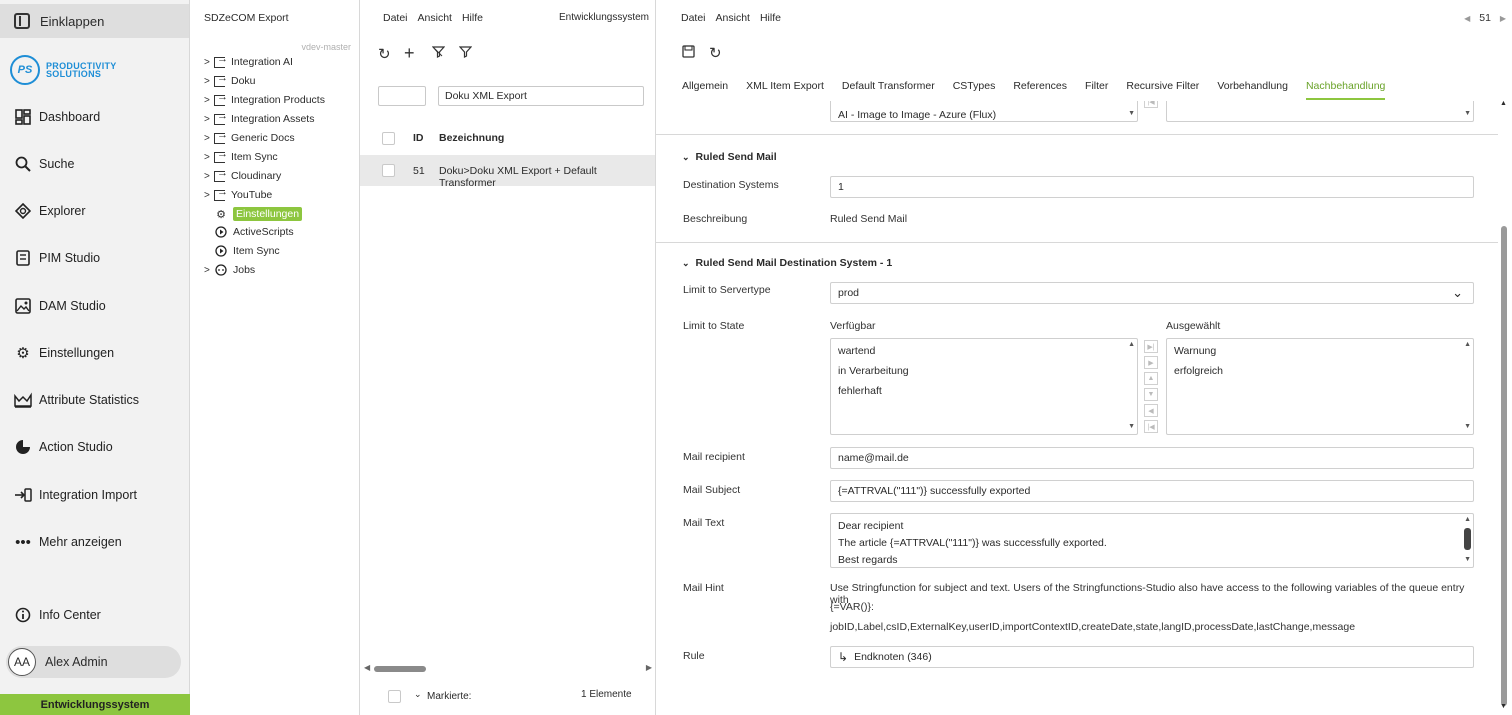 The height and width of the screenshot is (715, 1512). What do you see at coordinates (68, 542) in the screenshot?
I see `nav-item-mehr-anzeigen: ••• Mehr anzeigen` at bounding box center [68, 542].